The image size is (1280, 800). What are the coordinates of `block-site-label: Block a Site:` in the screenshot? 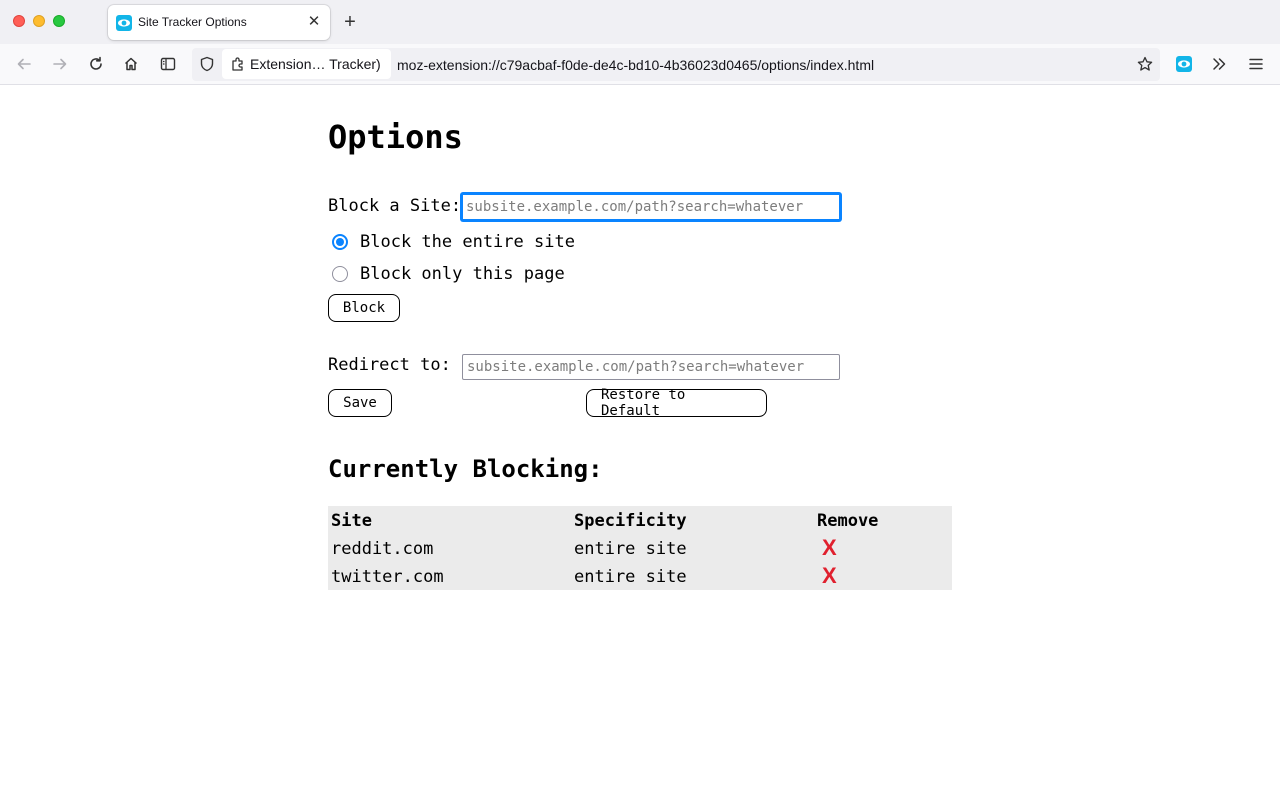 It's located at (395, 206).